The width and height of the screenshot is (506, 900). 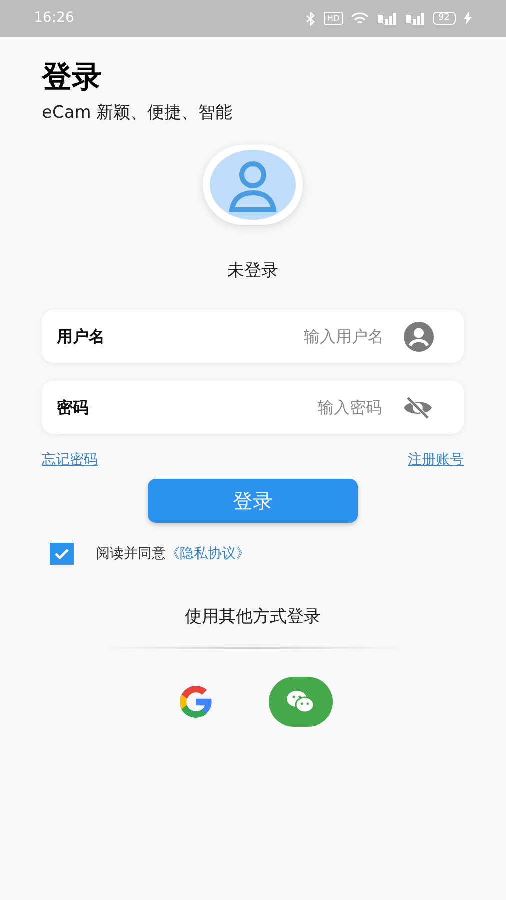 What do you see at coordinates (253, 617) in the screenshot?
I see `other-login-title: 使用其他方式登录` at bounding box center [253, 617].